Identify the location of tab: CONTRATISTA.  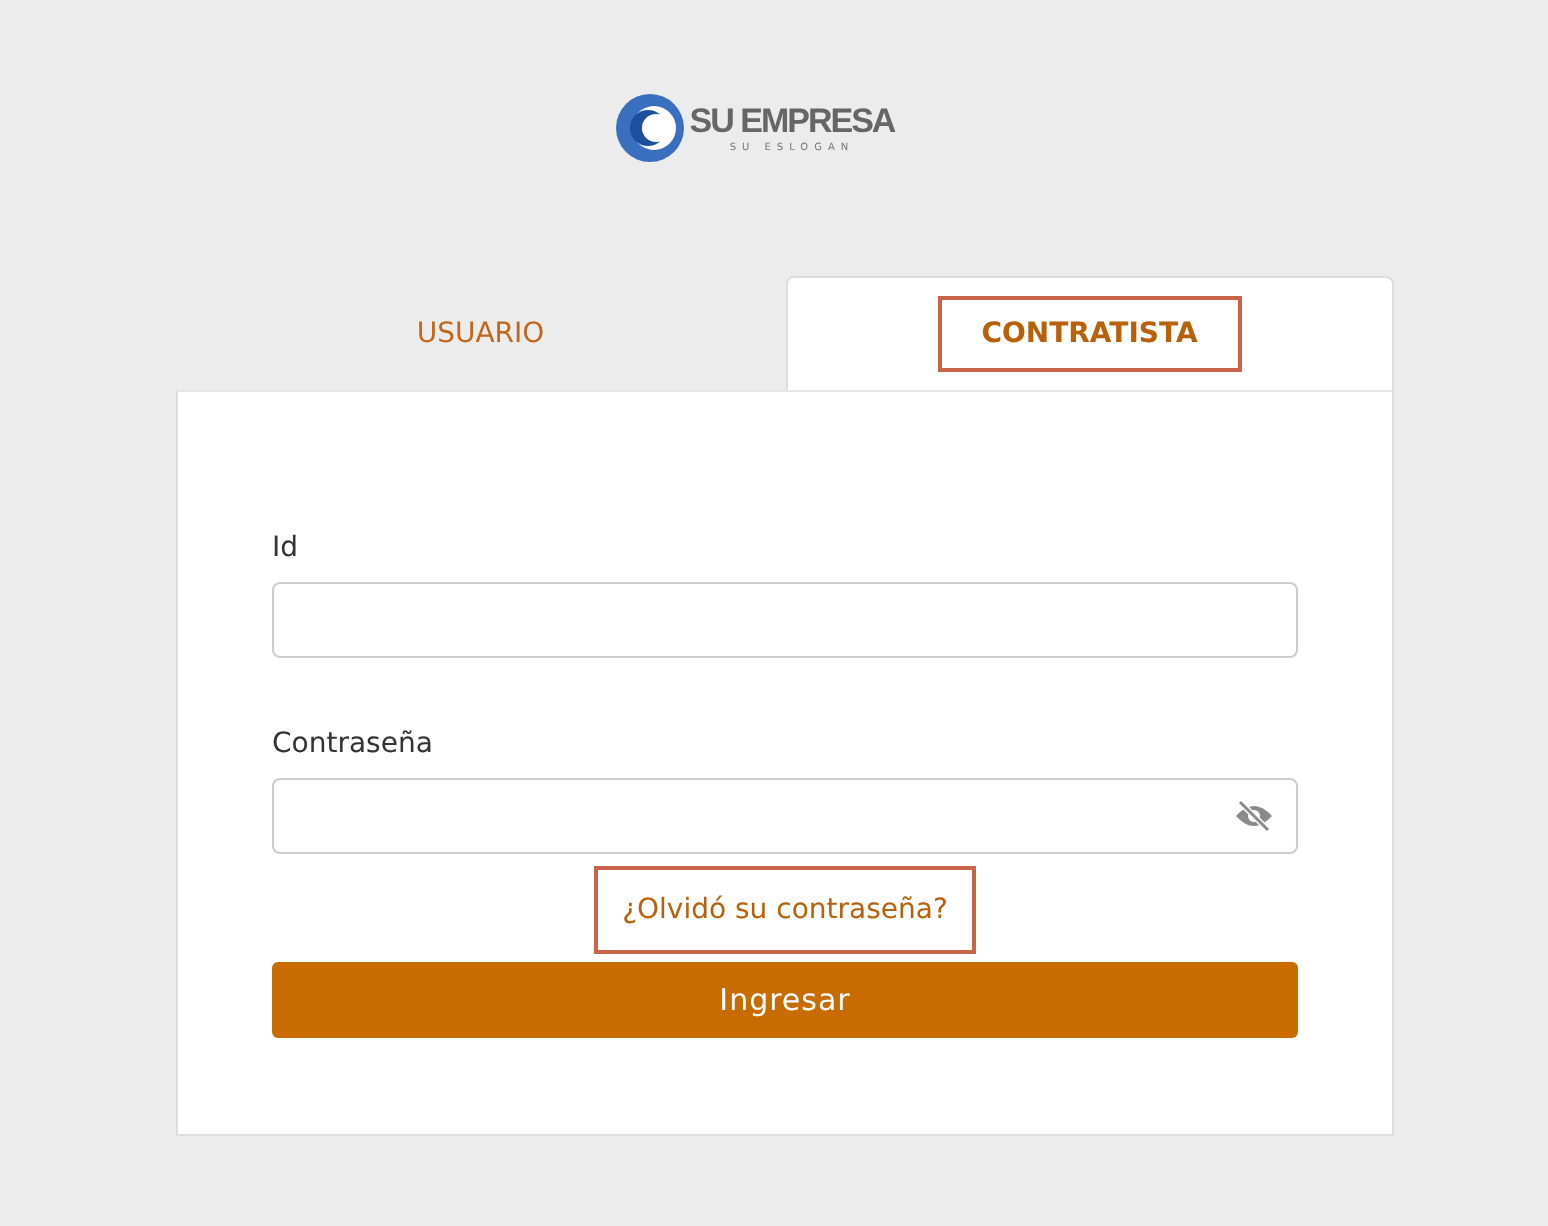
(1089, 334).